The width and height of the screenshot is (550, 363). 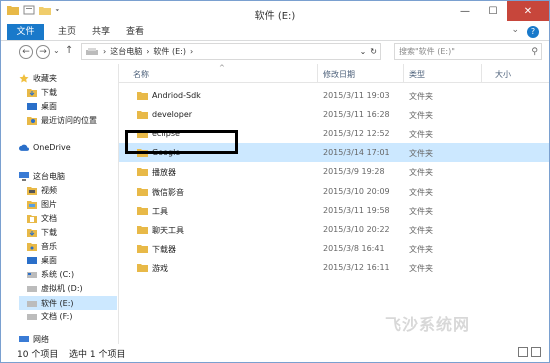 I want to click on tab-home: 主页, so click(x=67, y=32).